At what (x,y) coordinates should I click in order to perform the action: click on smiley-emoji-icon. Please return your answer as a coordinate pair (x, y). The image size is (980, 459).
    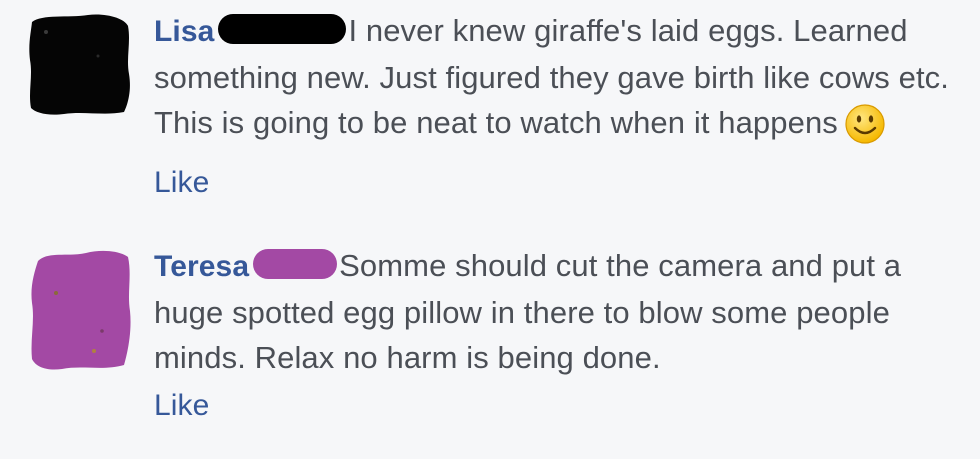
    Looking at the image, I should click on (865, 130).